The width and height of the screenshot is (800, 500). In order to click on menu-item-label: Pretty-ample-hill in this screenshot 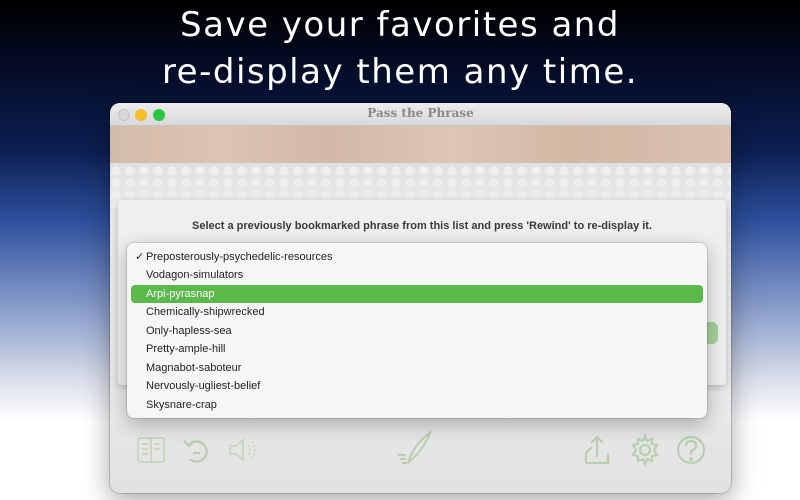, I will do `click(186, 349)`.